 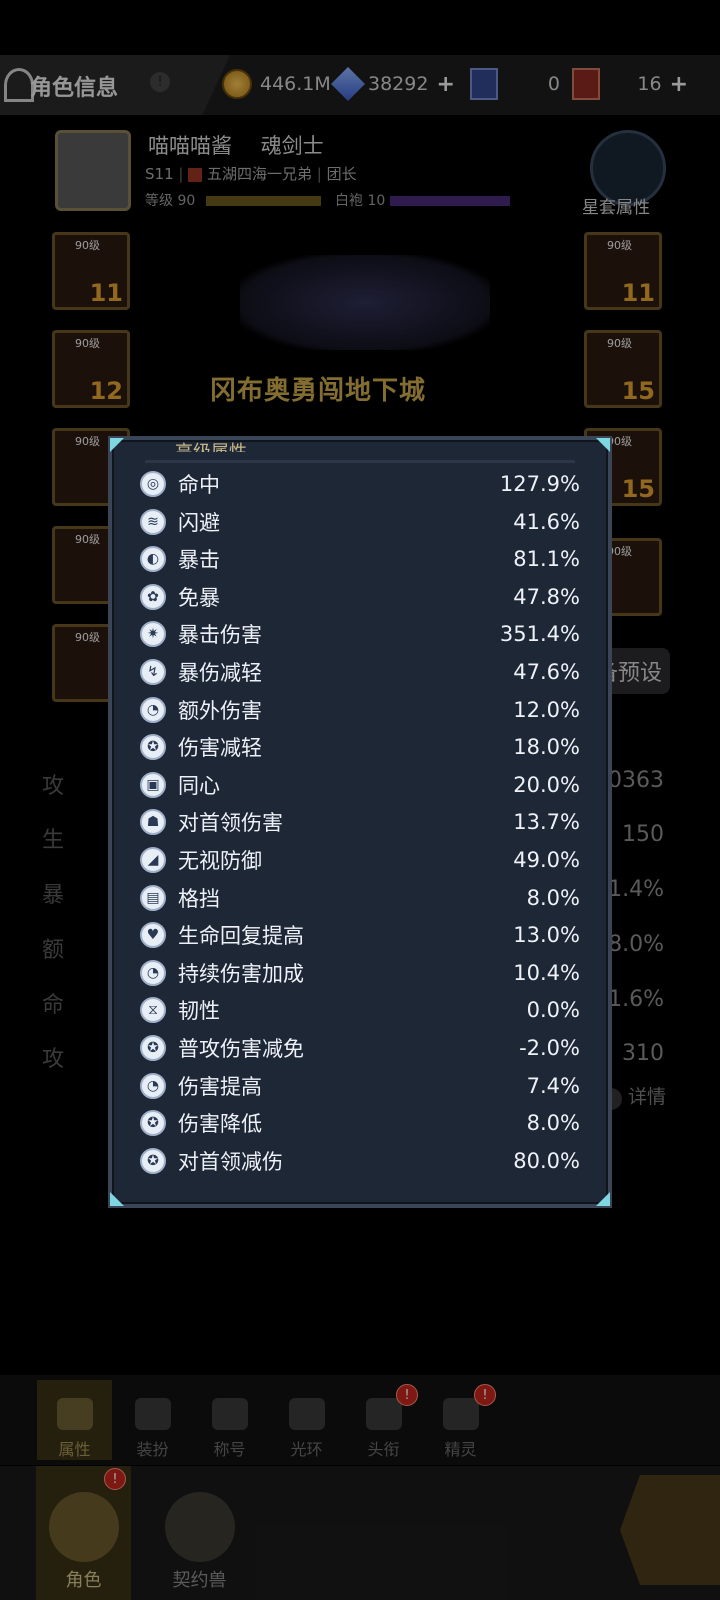 What do you see at coordinates (546, 972) in the screenshot?
I see `stat-value: 10.4%` at bounding box center [546, 972].